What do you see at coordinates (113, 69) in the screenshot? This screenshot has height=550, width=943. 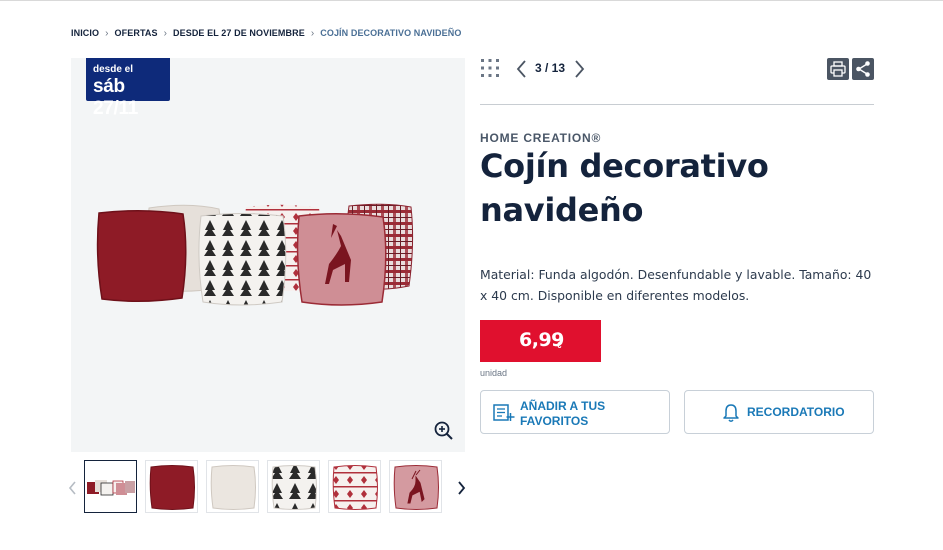 I see `badge-line-1: desde el` at bounding box center [113, 69].